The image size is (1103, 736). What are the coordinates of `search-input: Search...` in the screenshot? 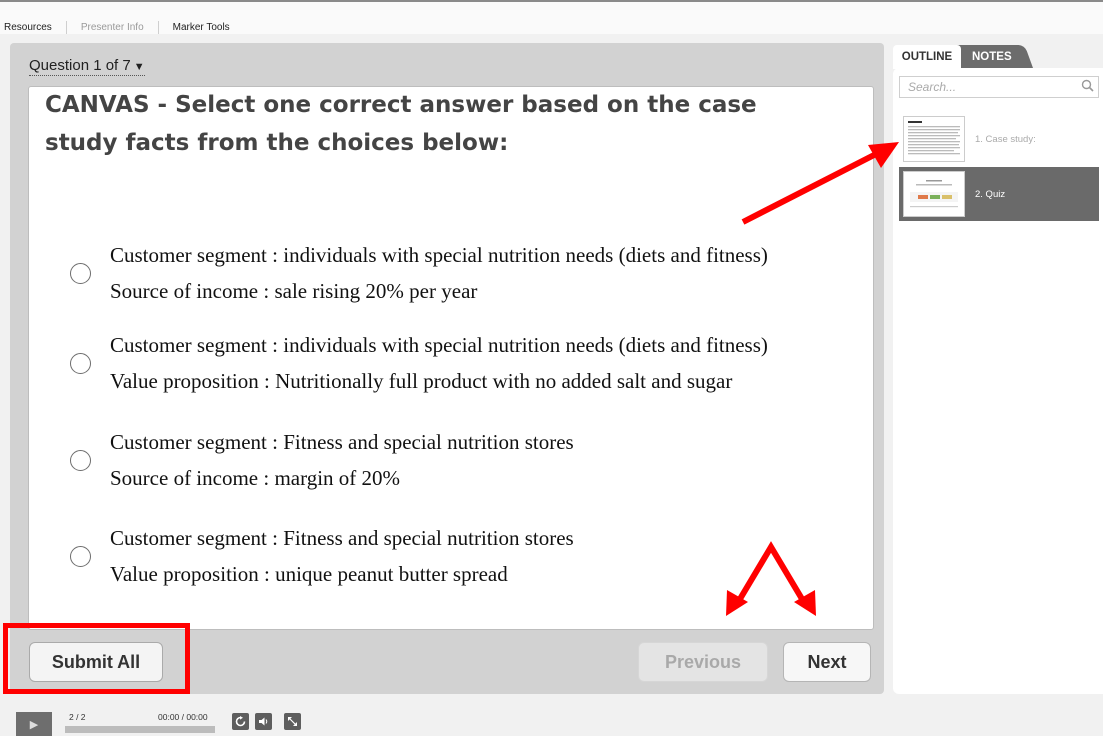 It's located at (999, 87).